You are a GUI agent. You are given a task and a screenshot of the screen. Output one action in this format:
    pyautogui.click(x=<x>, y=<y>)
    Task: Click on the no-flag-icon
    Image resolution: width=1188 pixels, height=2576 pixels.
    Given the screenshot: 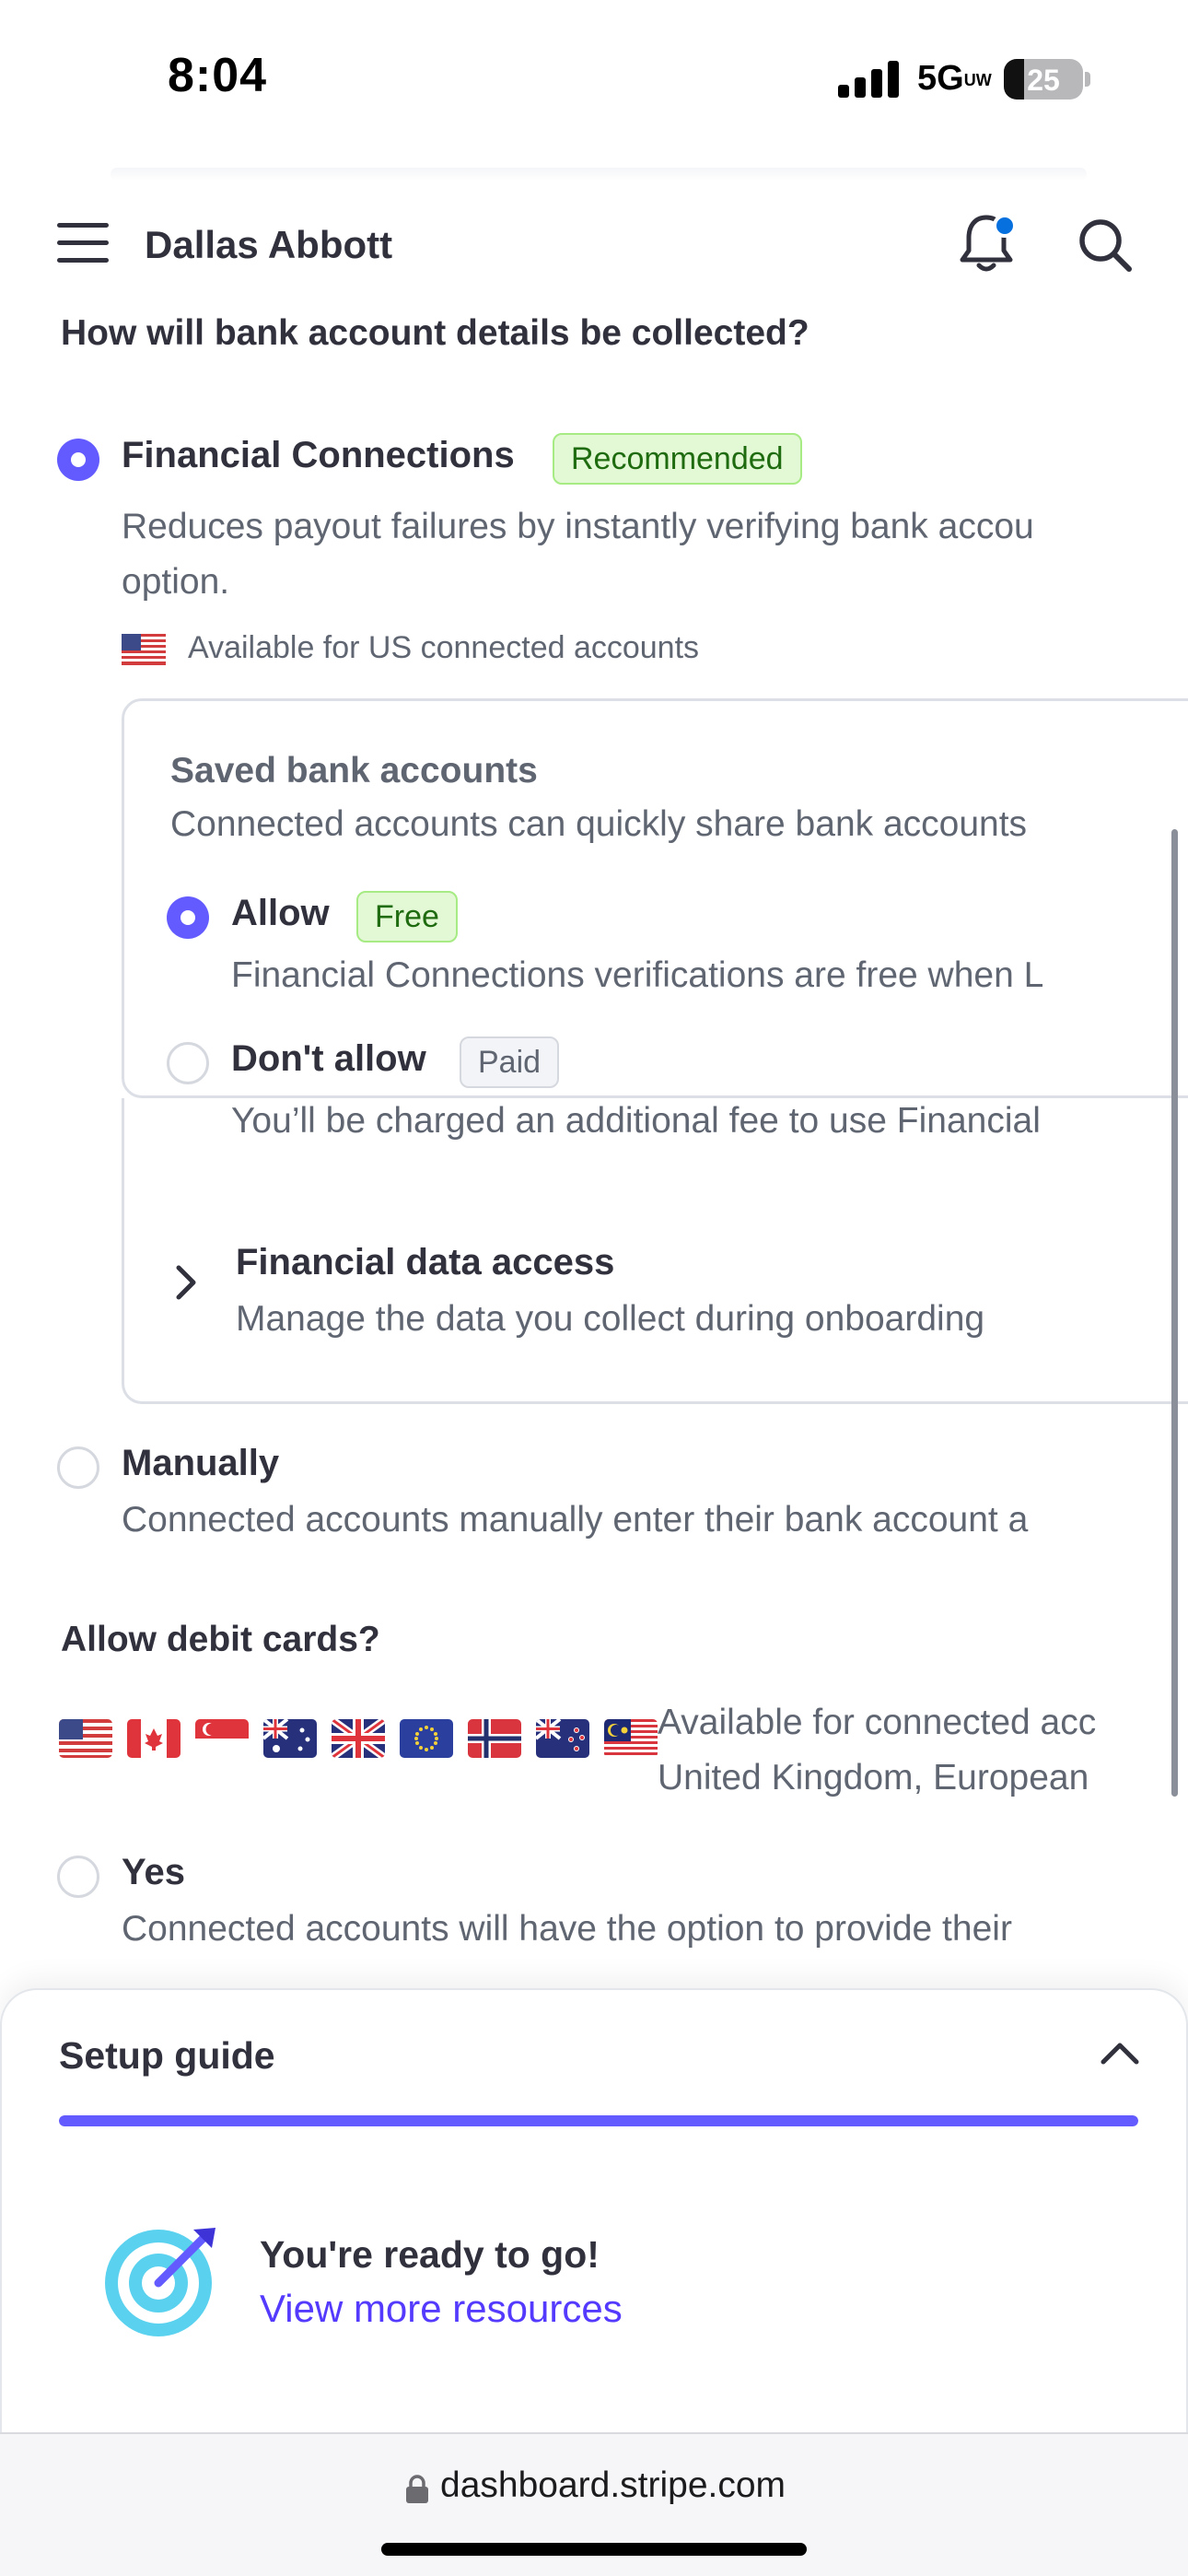 What is the action you would take?
    pyautogui.click(x=494, y=1738)
    